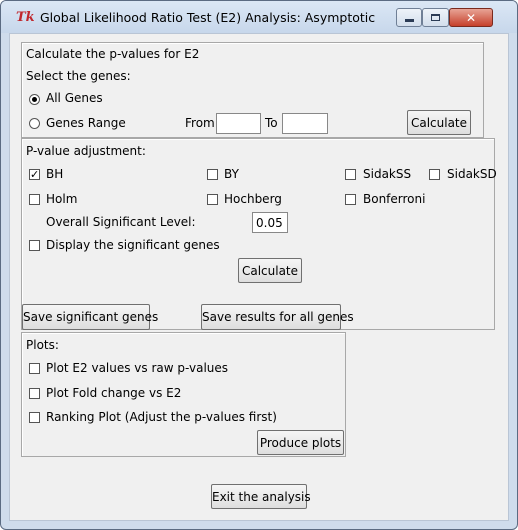 The height and width of the screenshot is (530, 518). I want to click on plot-e2-pvalues-checkbox, so click(34, 368).